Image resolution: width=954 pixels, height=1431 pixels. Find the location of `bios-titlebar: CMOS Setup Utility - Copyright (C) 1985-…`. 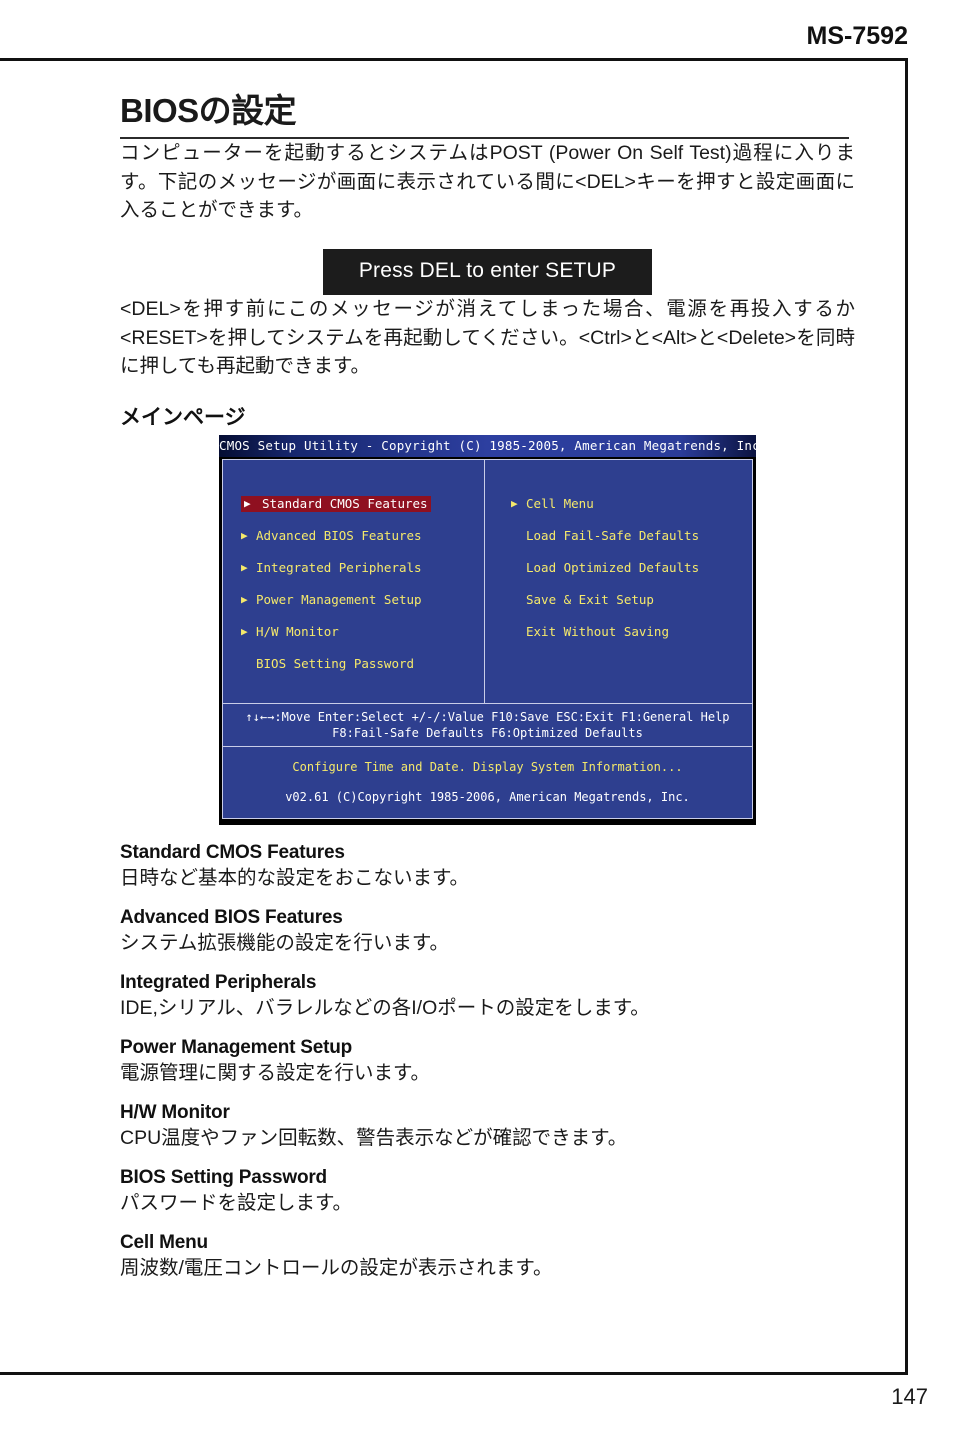

bios-titlebar: CMOS Setup Utility - Copyright (C) 1985-… is located at coordinates (493, 445).